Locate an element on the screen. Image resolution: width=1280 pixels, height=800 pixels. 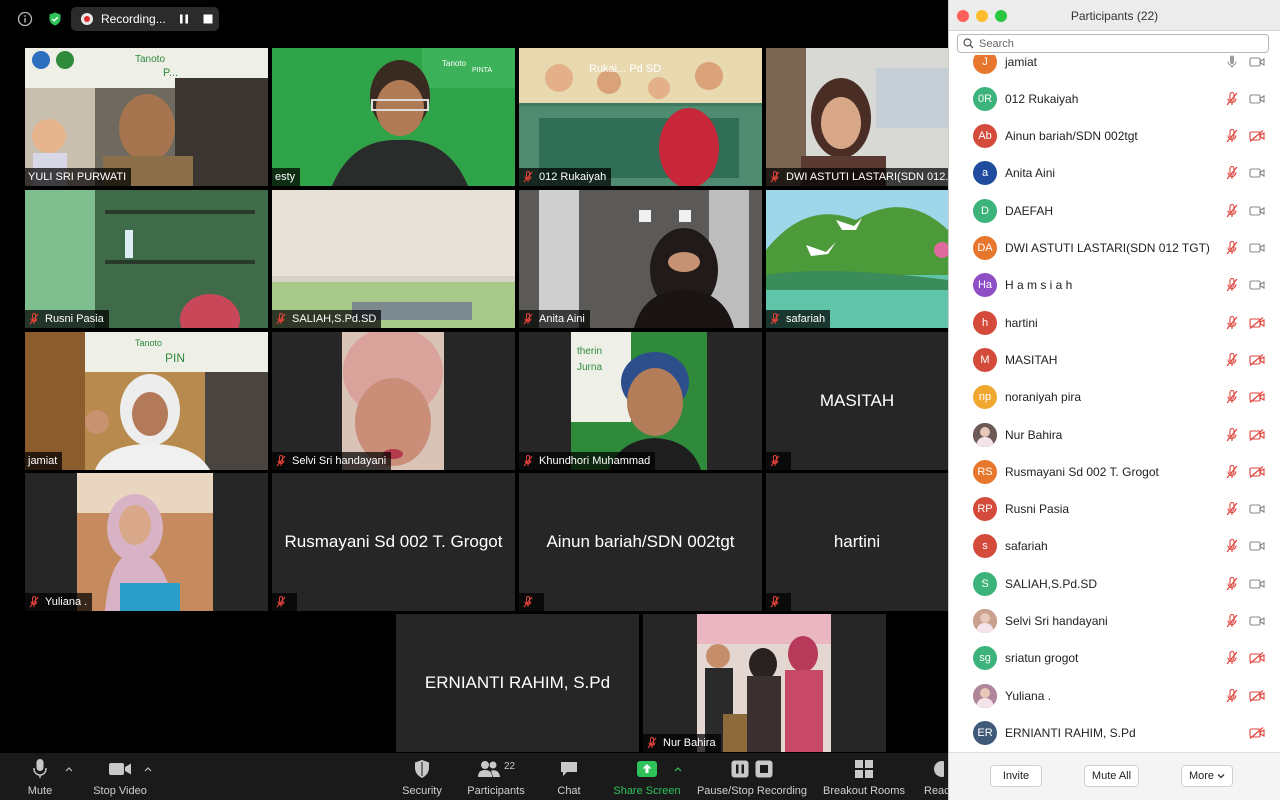
video-tile: Yuliana . is located at coordinates (146, 542).